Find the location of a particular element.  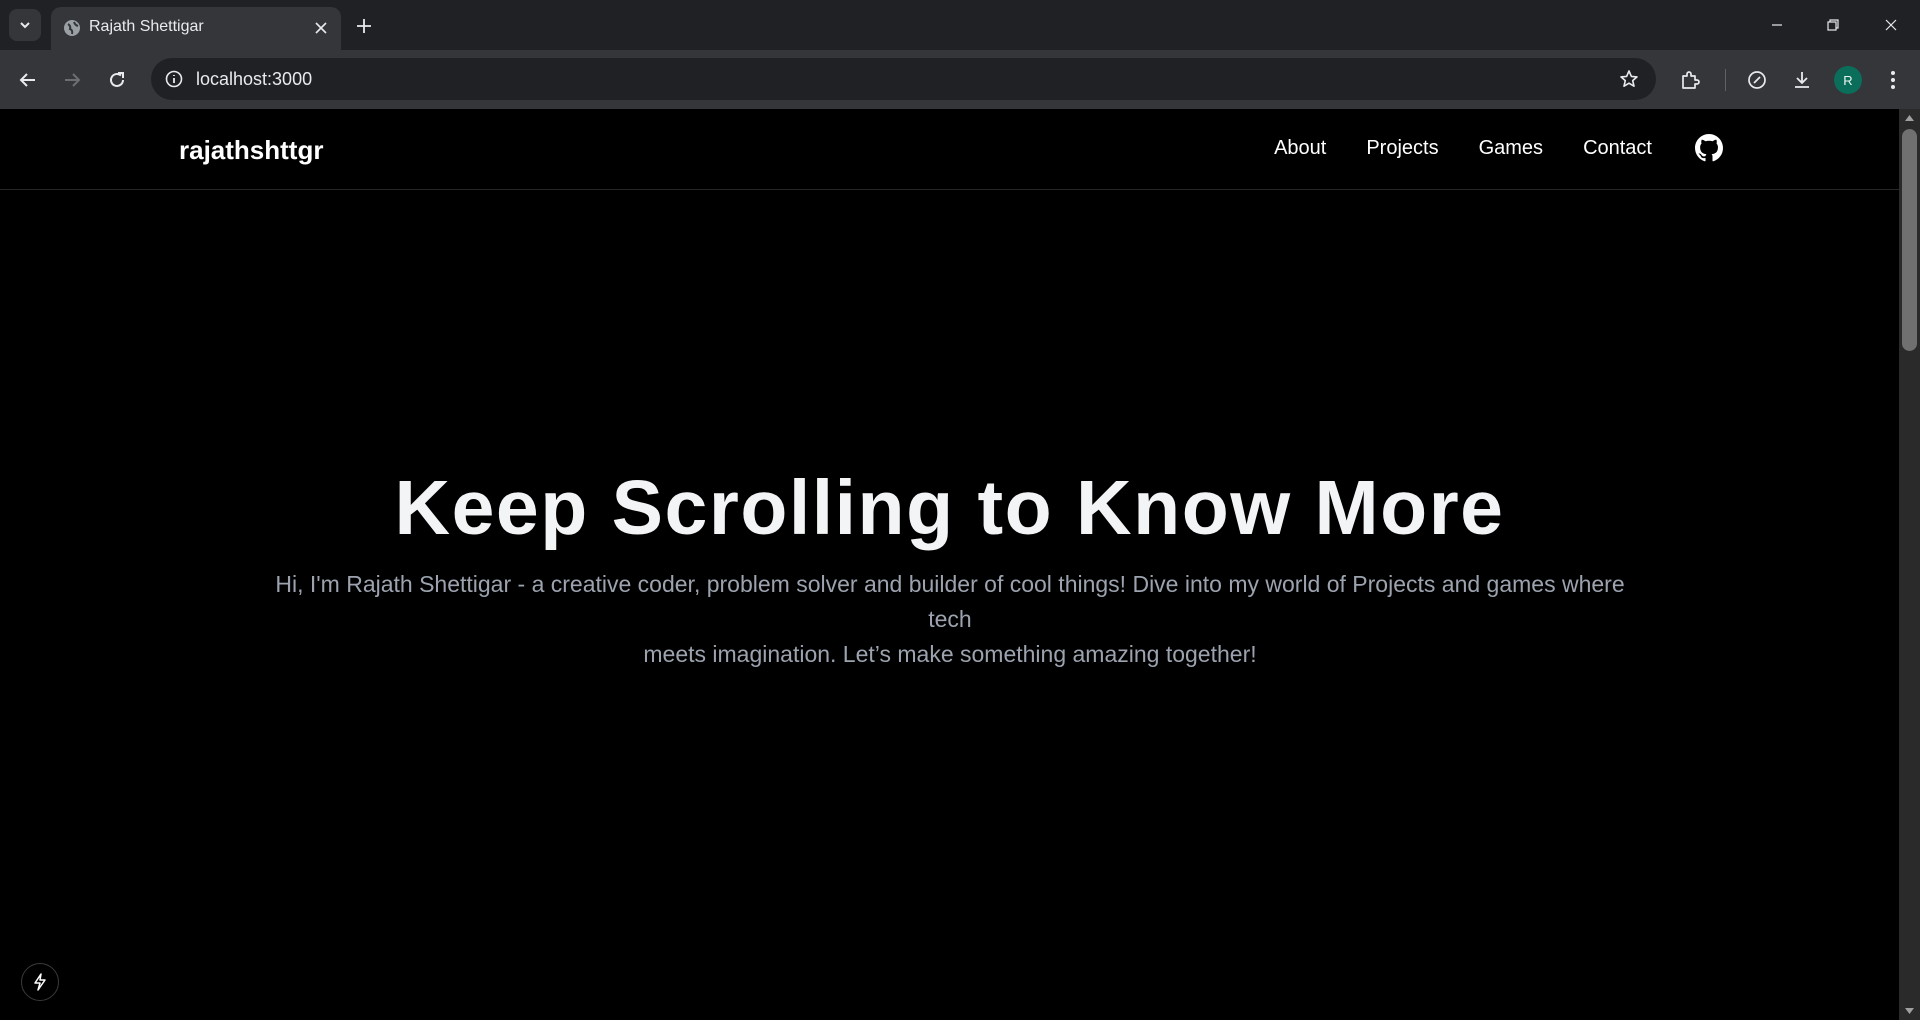

toolbar-divider is located at coordinates (1725, 80).